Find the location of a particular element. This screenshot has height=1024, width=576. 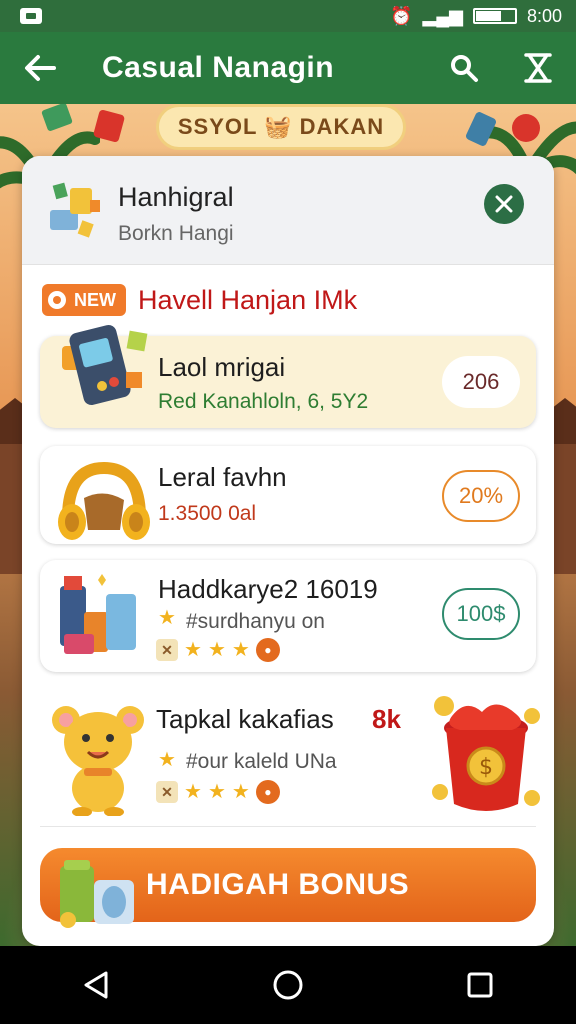

card-header: Hanhigral Borkn Hangi is located at coordinates (288, 210).